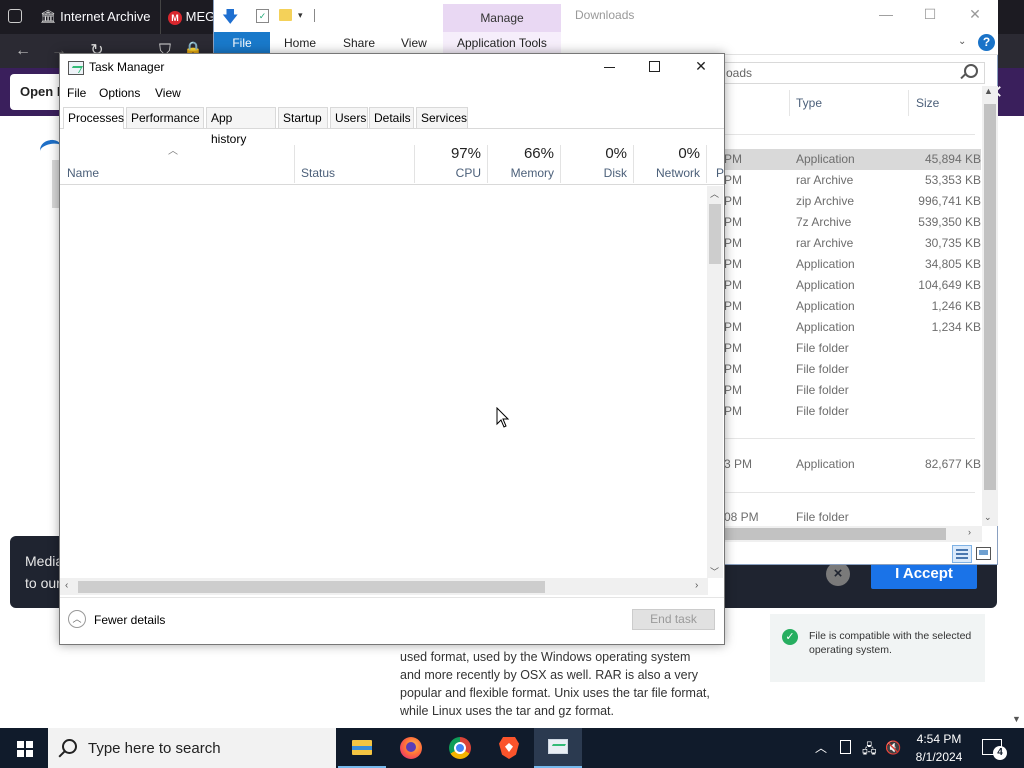  What do you see at coordinates (318, 173) in the screenshot?
I see `column-header-status: Status` at bounding box center [318, 173].